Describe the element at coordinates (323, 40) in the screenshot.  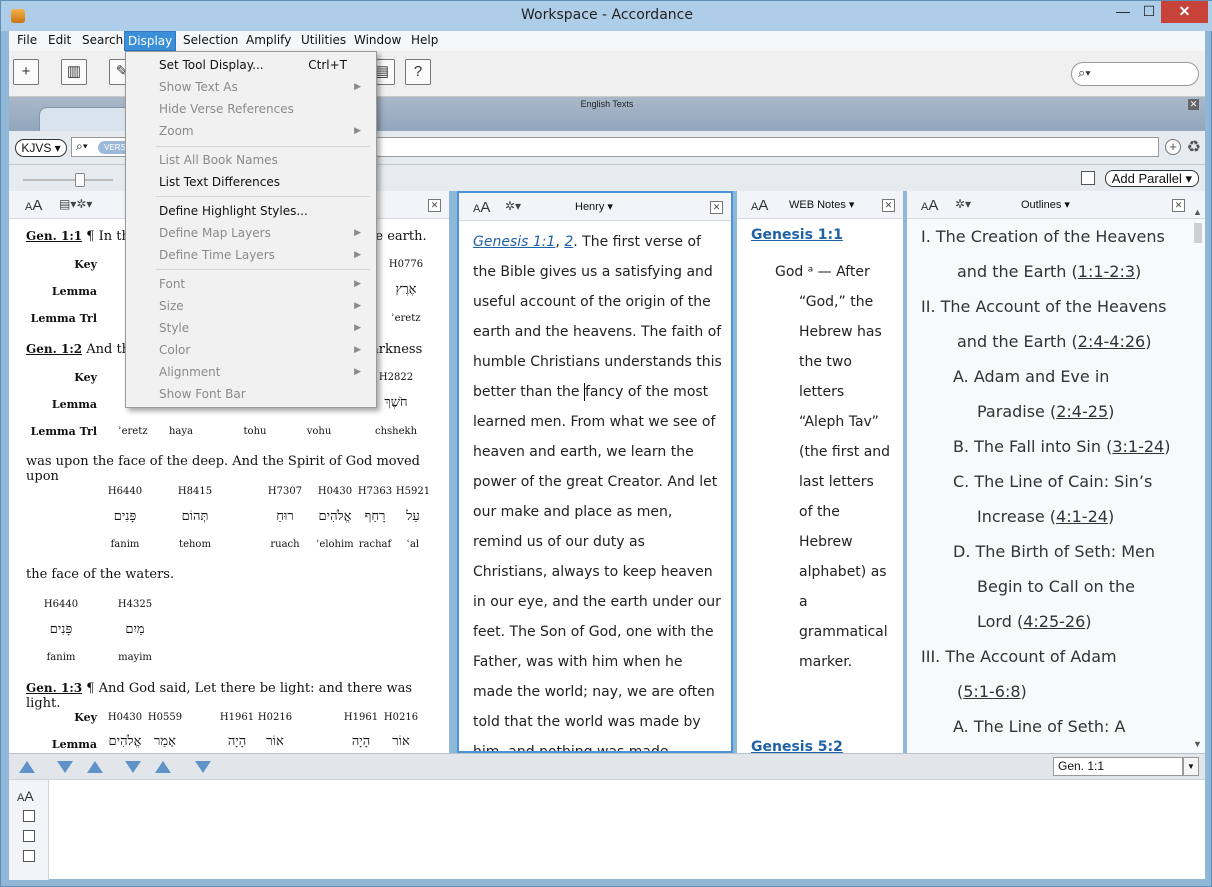
I see `menu-utilities: Utilities` at that location.